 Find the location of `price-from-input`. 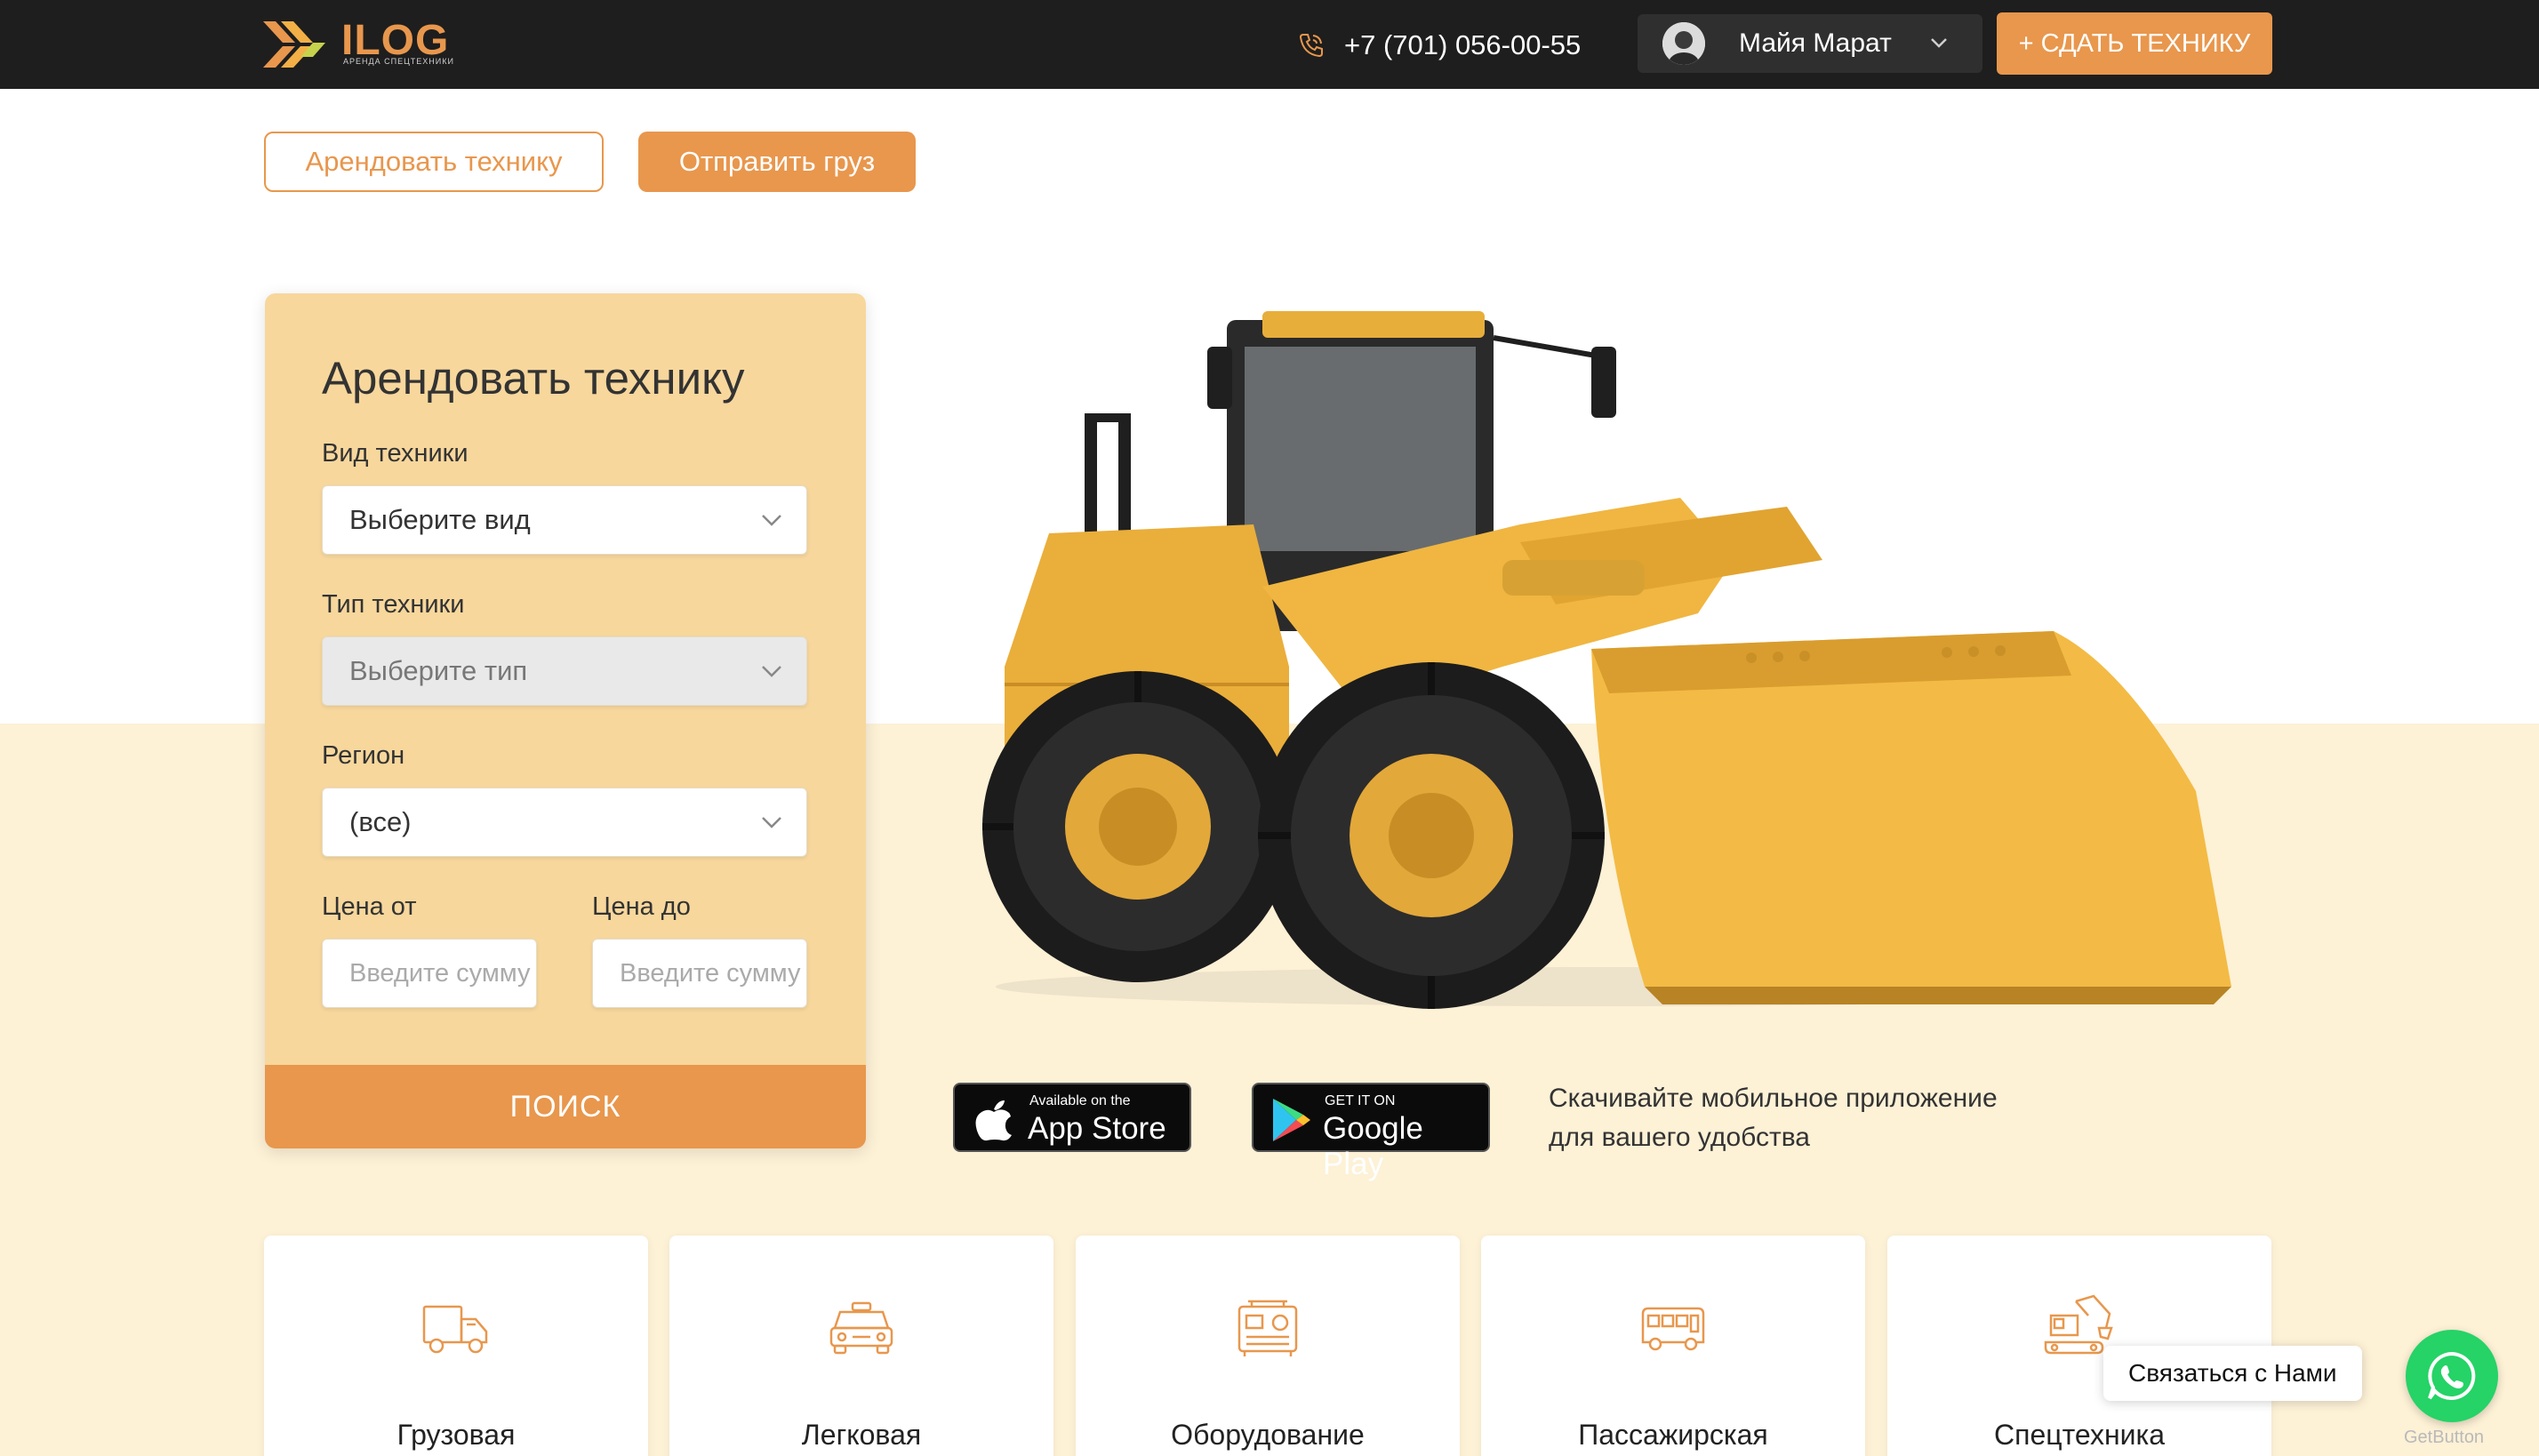

price-from-input is located at coordinates (429, 973).